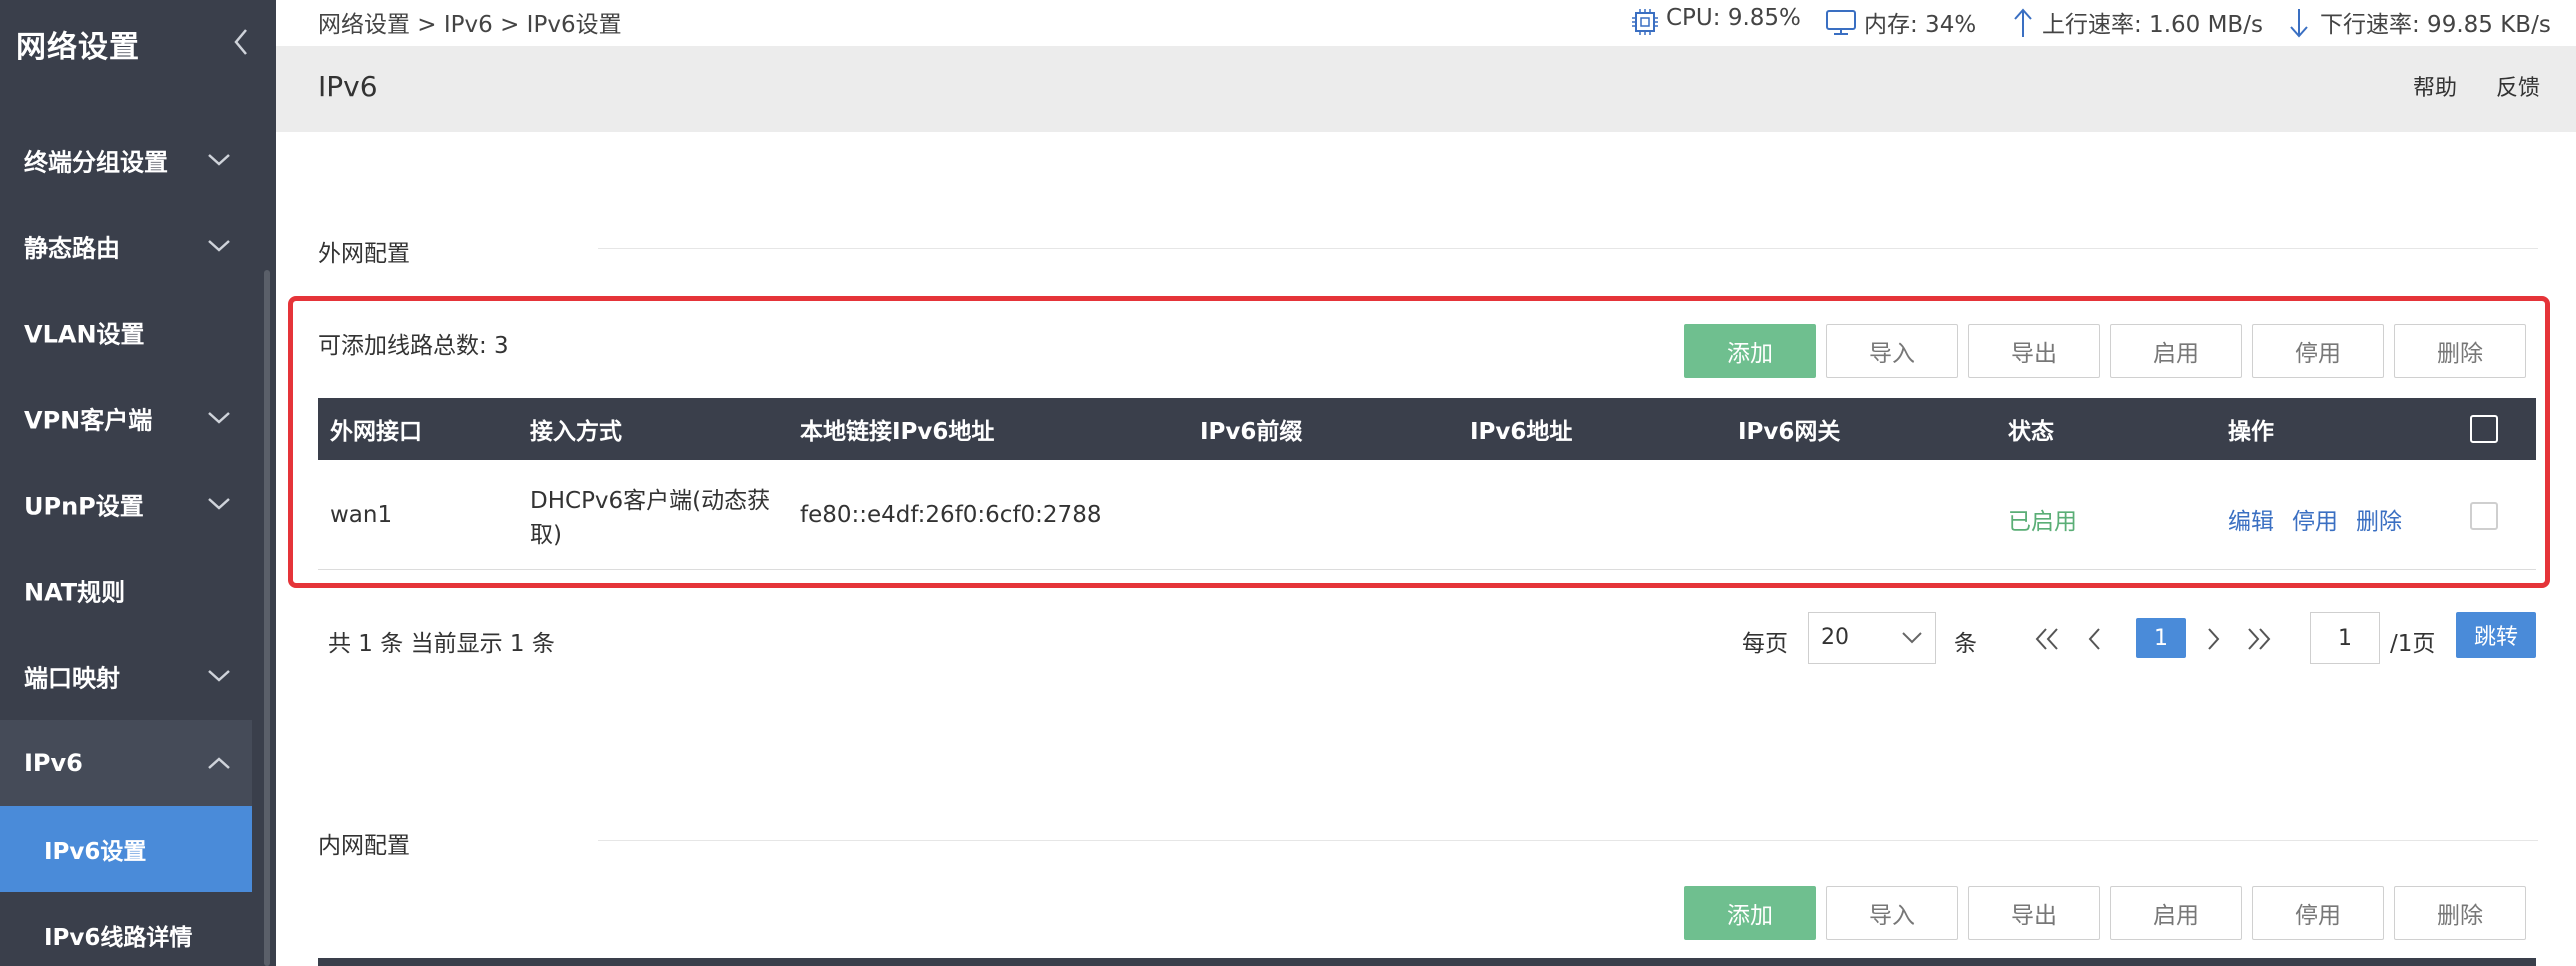 Image resolution: width=2576 pixels, height=966 pixels. Describe the element at coordinates (361, 515) in the screenshot. I see `interface-cell: wan1` at that location.